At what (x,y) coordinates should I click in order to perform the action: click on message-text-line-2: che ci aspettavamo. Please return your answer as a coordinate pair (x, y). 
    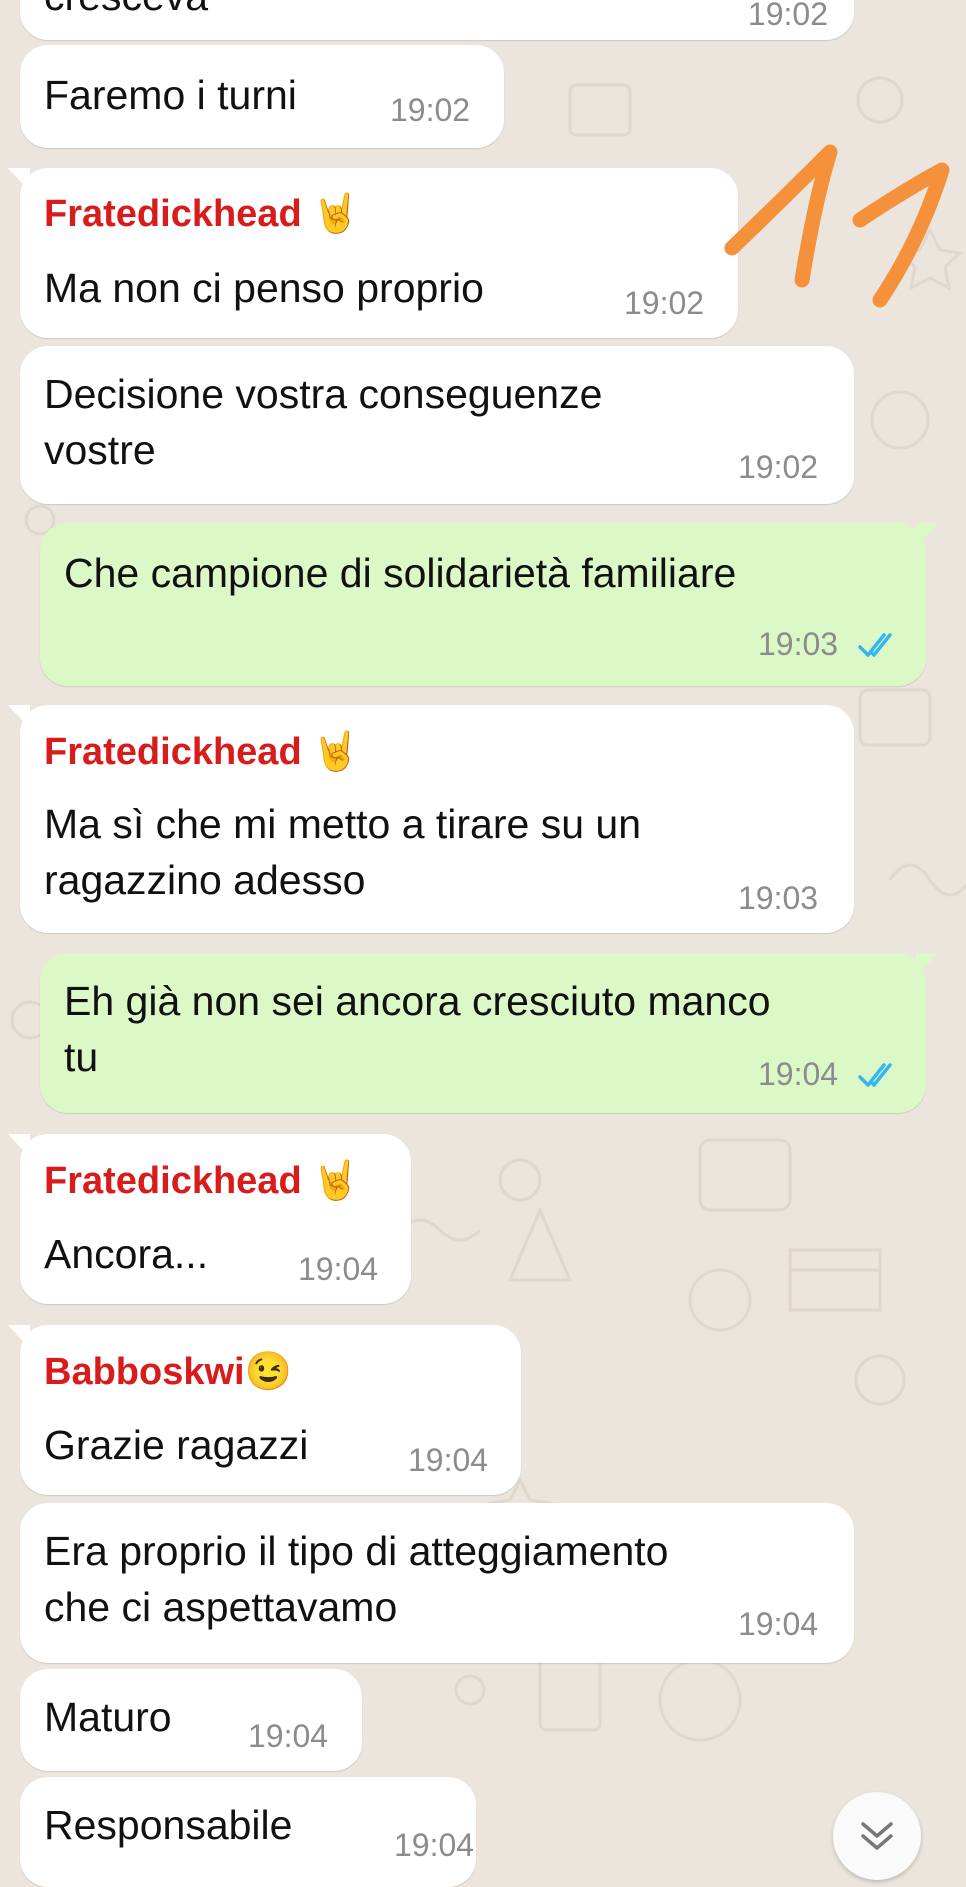
    Looking at the image, I should click on (221, 1607).